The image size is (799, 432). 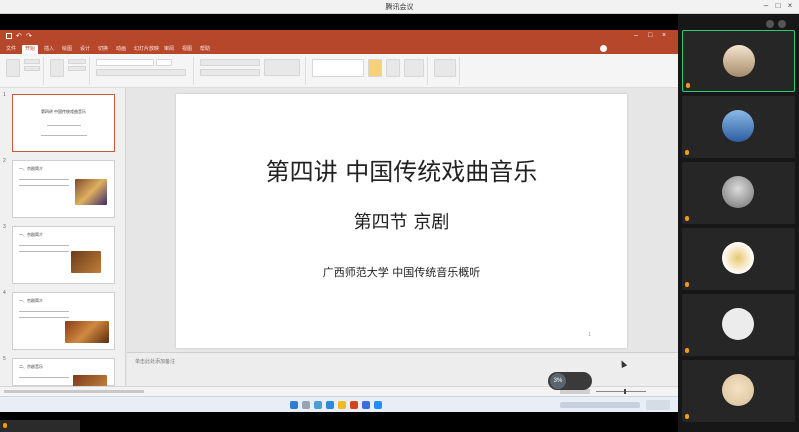 What do you see at coordinates (77, 68) in the screenshot?
I see `reset-button` at bounding box center [77, 68].